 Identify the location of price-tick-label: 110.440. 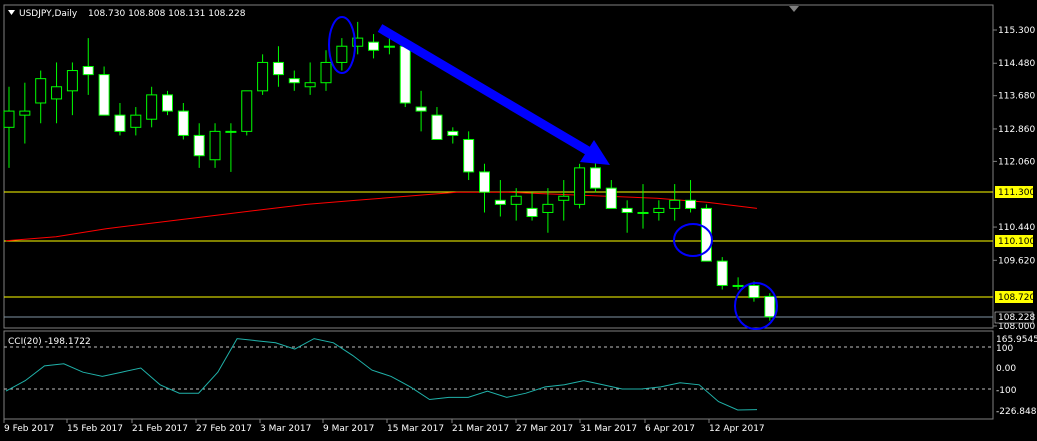
(1016, 228).